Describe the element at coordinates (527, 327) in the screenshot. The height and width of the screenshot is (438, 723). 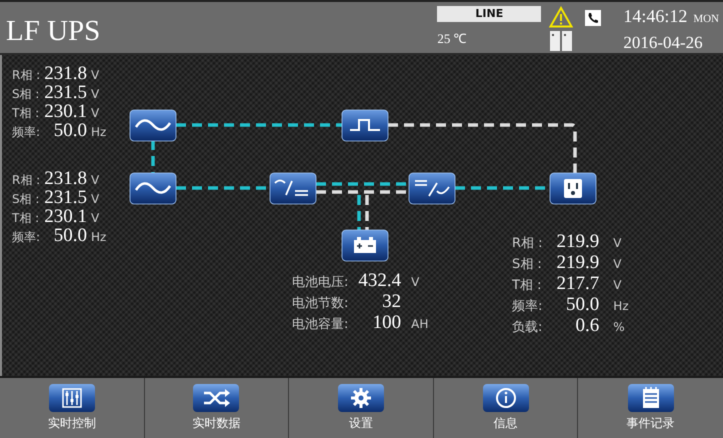
I see `reading-label: 负载:` at that location.